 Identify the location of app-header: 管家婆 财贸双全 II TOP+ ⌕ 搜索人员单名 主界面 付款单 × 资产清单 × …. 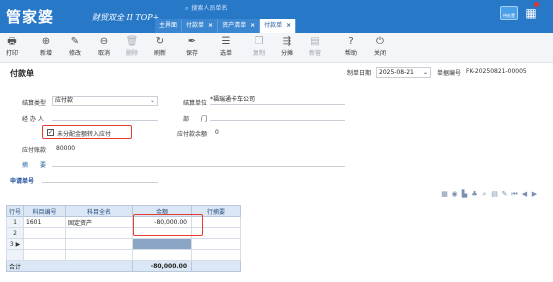
(276, 16).